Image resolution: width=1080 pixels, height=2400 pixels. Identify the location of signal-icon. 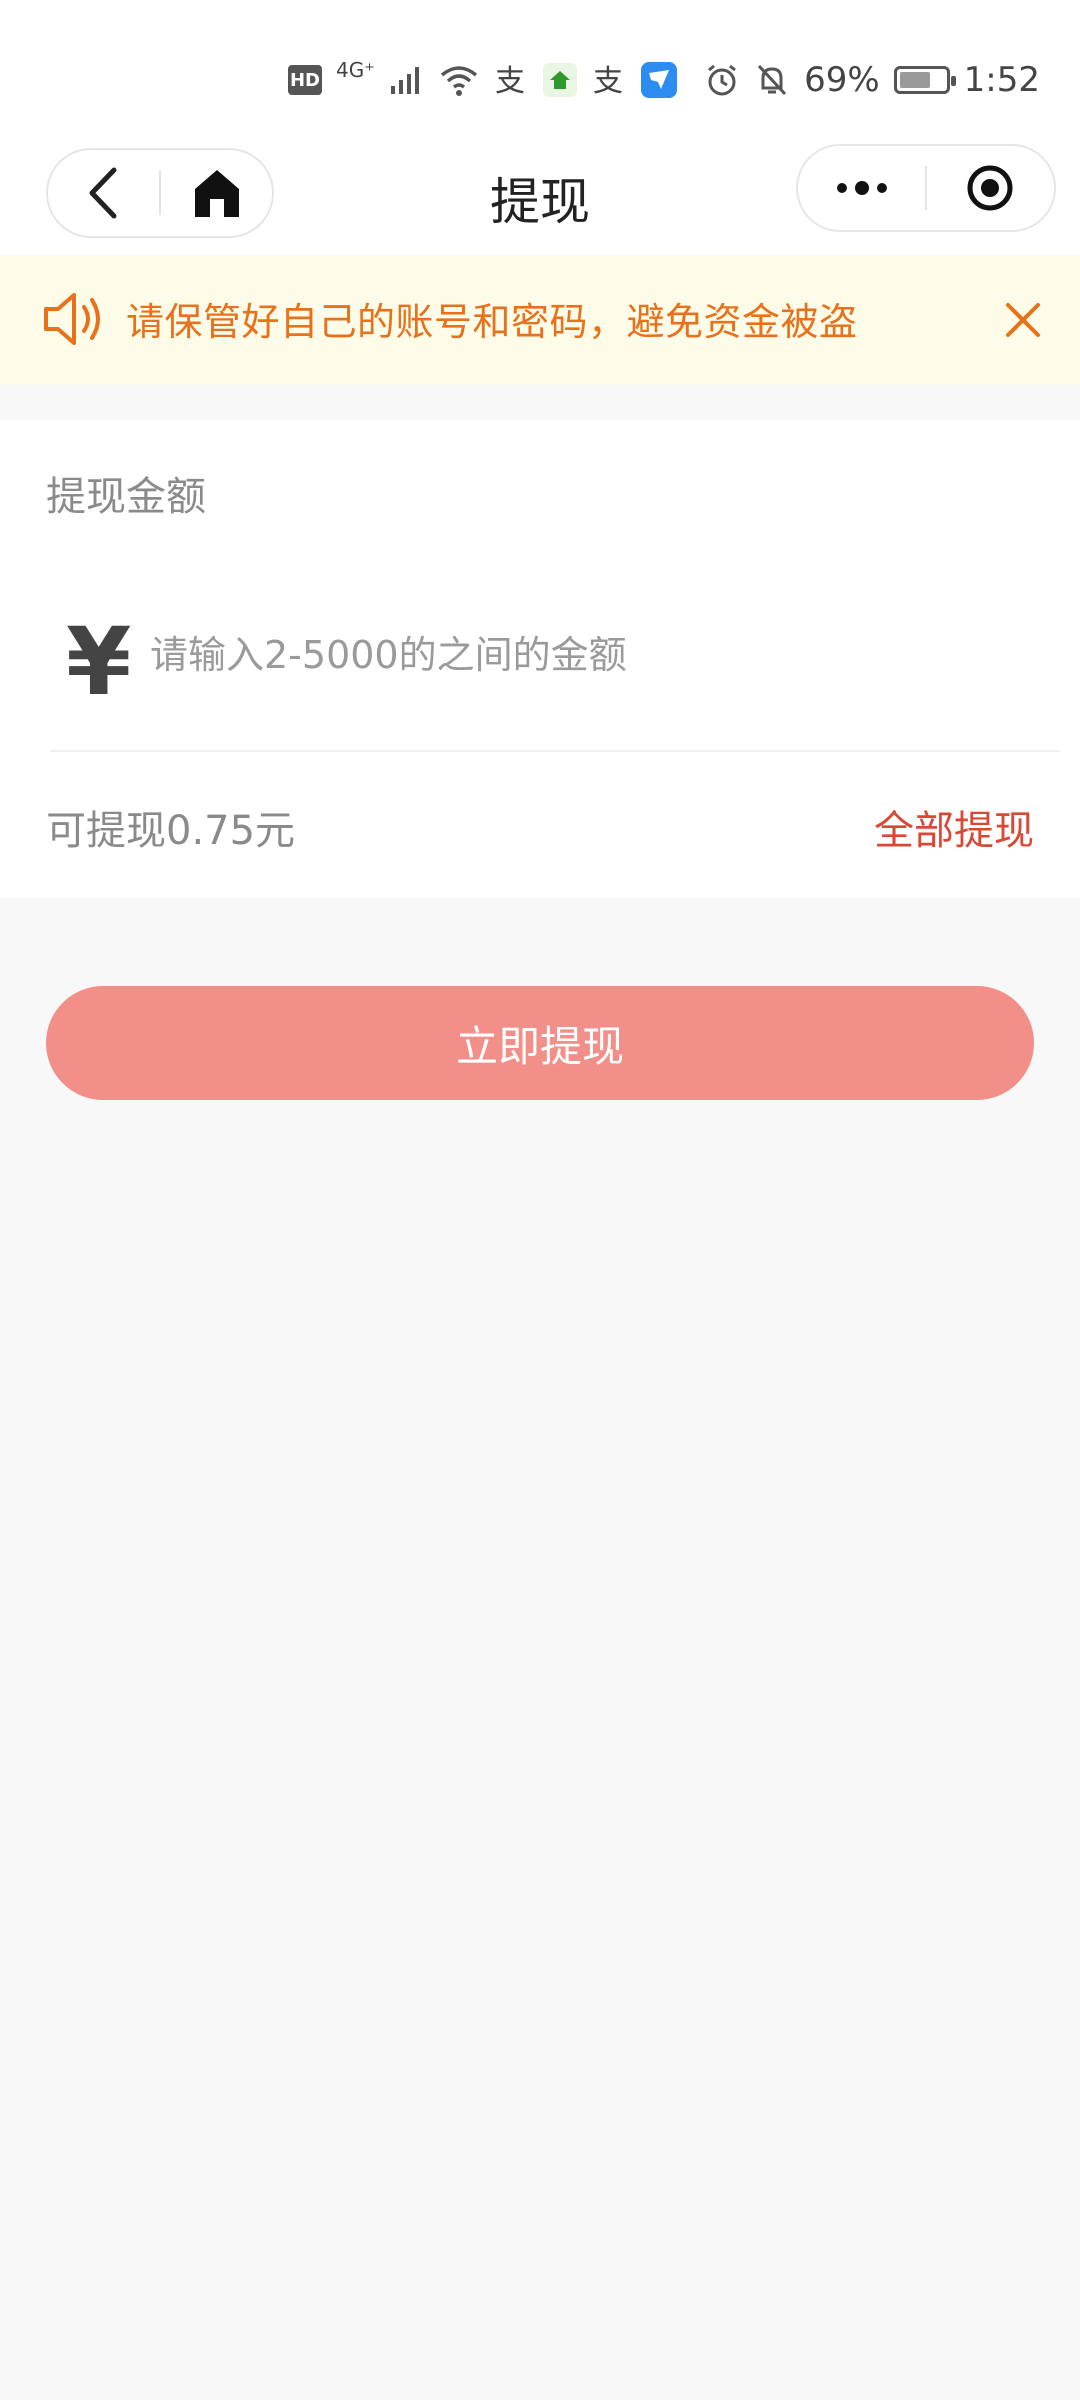
(404, 80).